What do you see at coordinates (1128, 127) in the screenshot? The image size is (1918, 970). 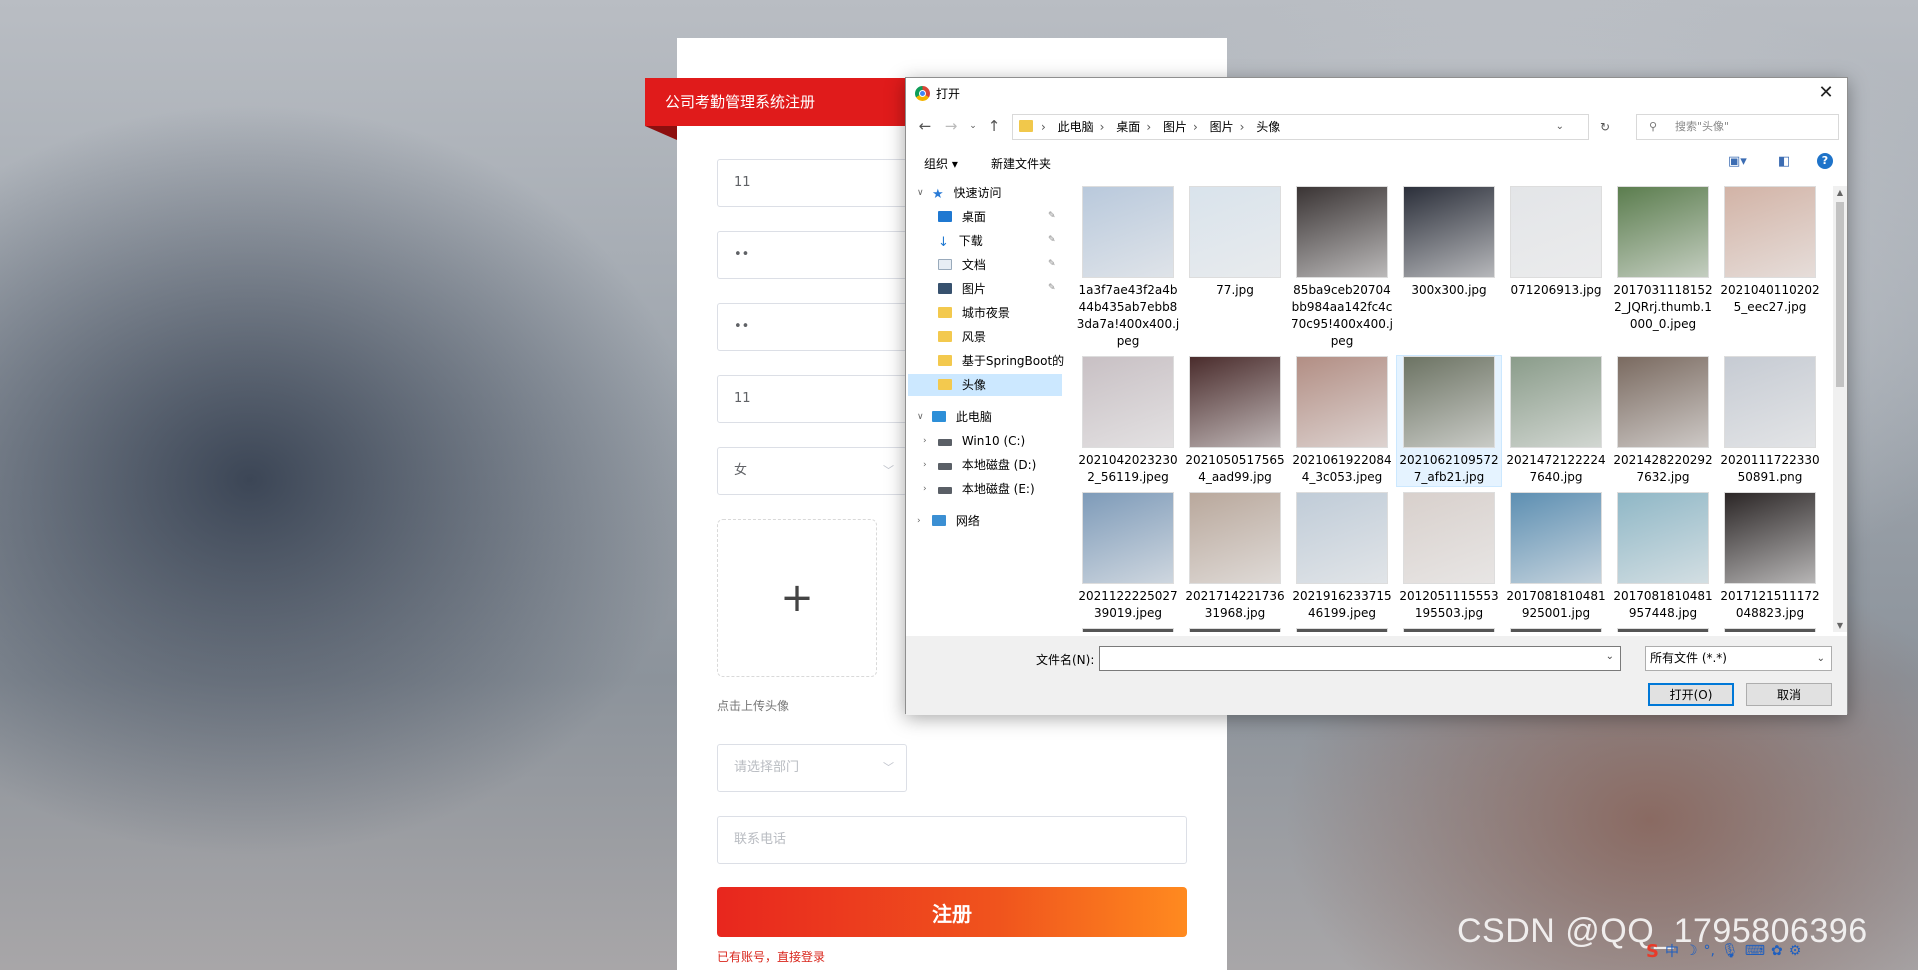 I see `breadcrumb-item: 桌面` at bounding box center [1128, 127].